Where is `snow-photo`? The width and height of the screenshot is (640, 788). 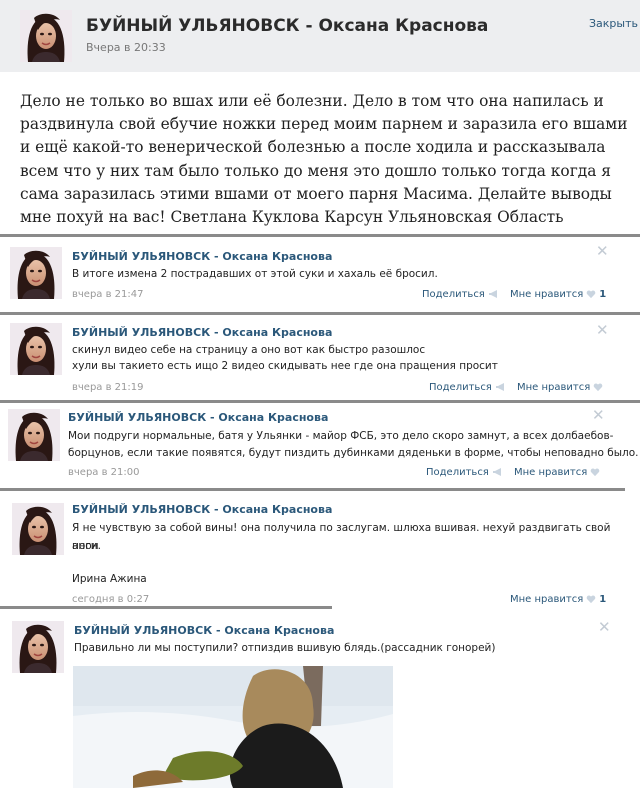 snow-photo is located at coordinates (233, 727).